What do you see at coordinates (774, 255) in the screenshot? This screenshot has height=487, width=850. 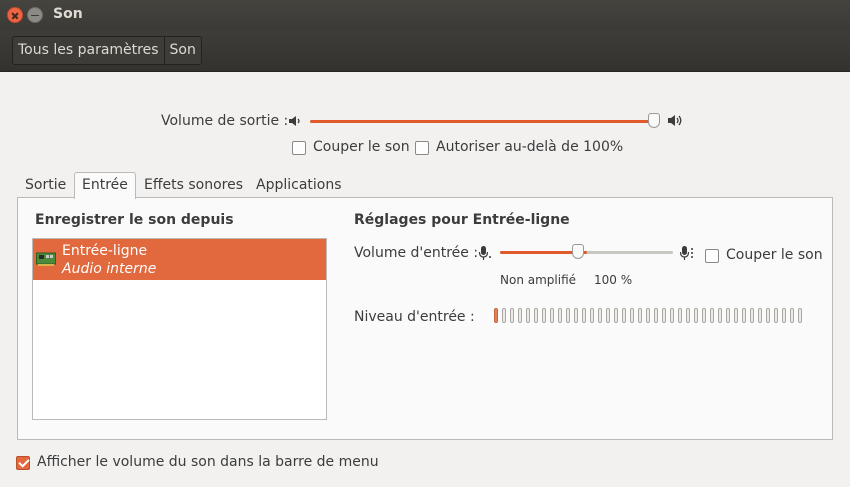 I see `input-mute-label: Couper le son` at bounding box center [774, 255].